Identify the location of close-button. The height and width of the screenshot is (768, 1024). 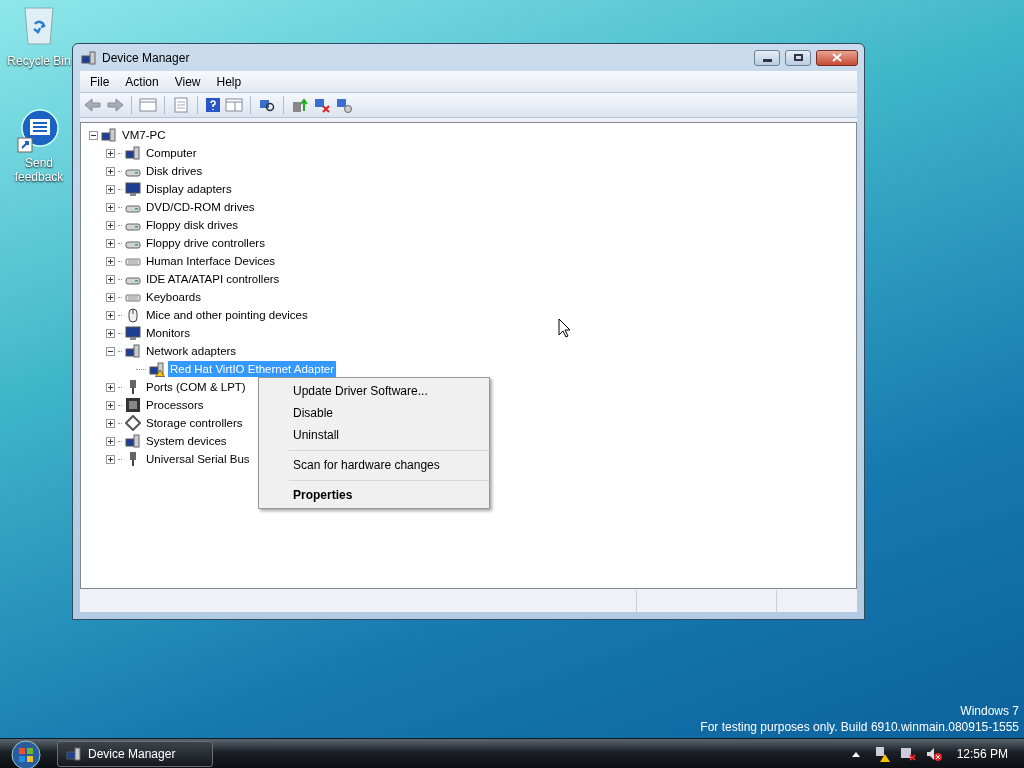
(837, 57).